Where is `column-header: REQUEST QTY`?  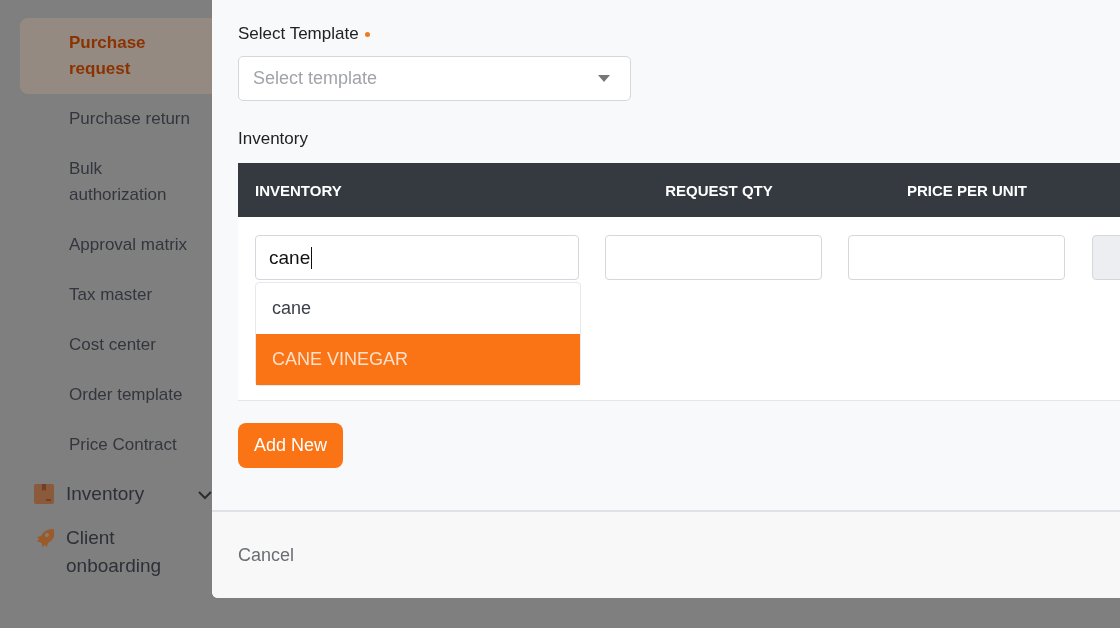
column-header: REQUEST QTY is located at coordinates (719, 190).